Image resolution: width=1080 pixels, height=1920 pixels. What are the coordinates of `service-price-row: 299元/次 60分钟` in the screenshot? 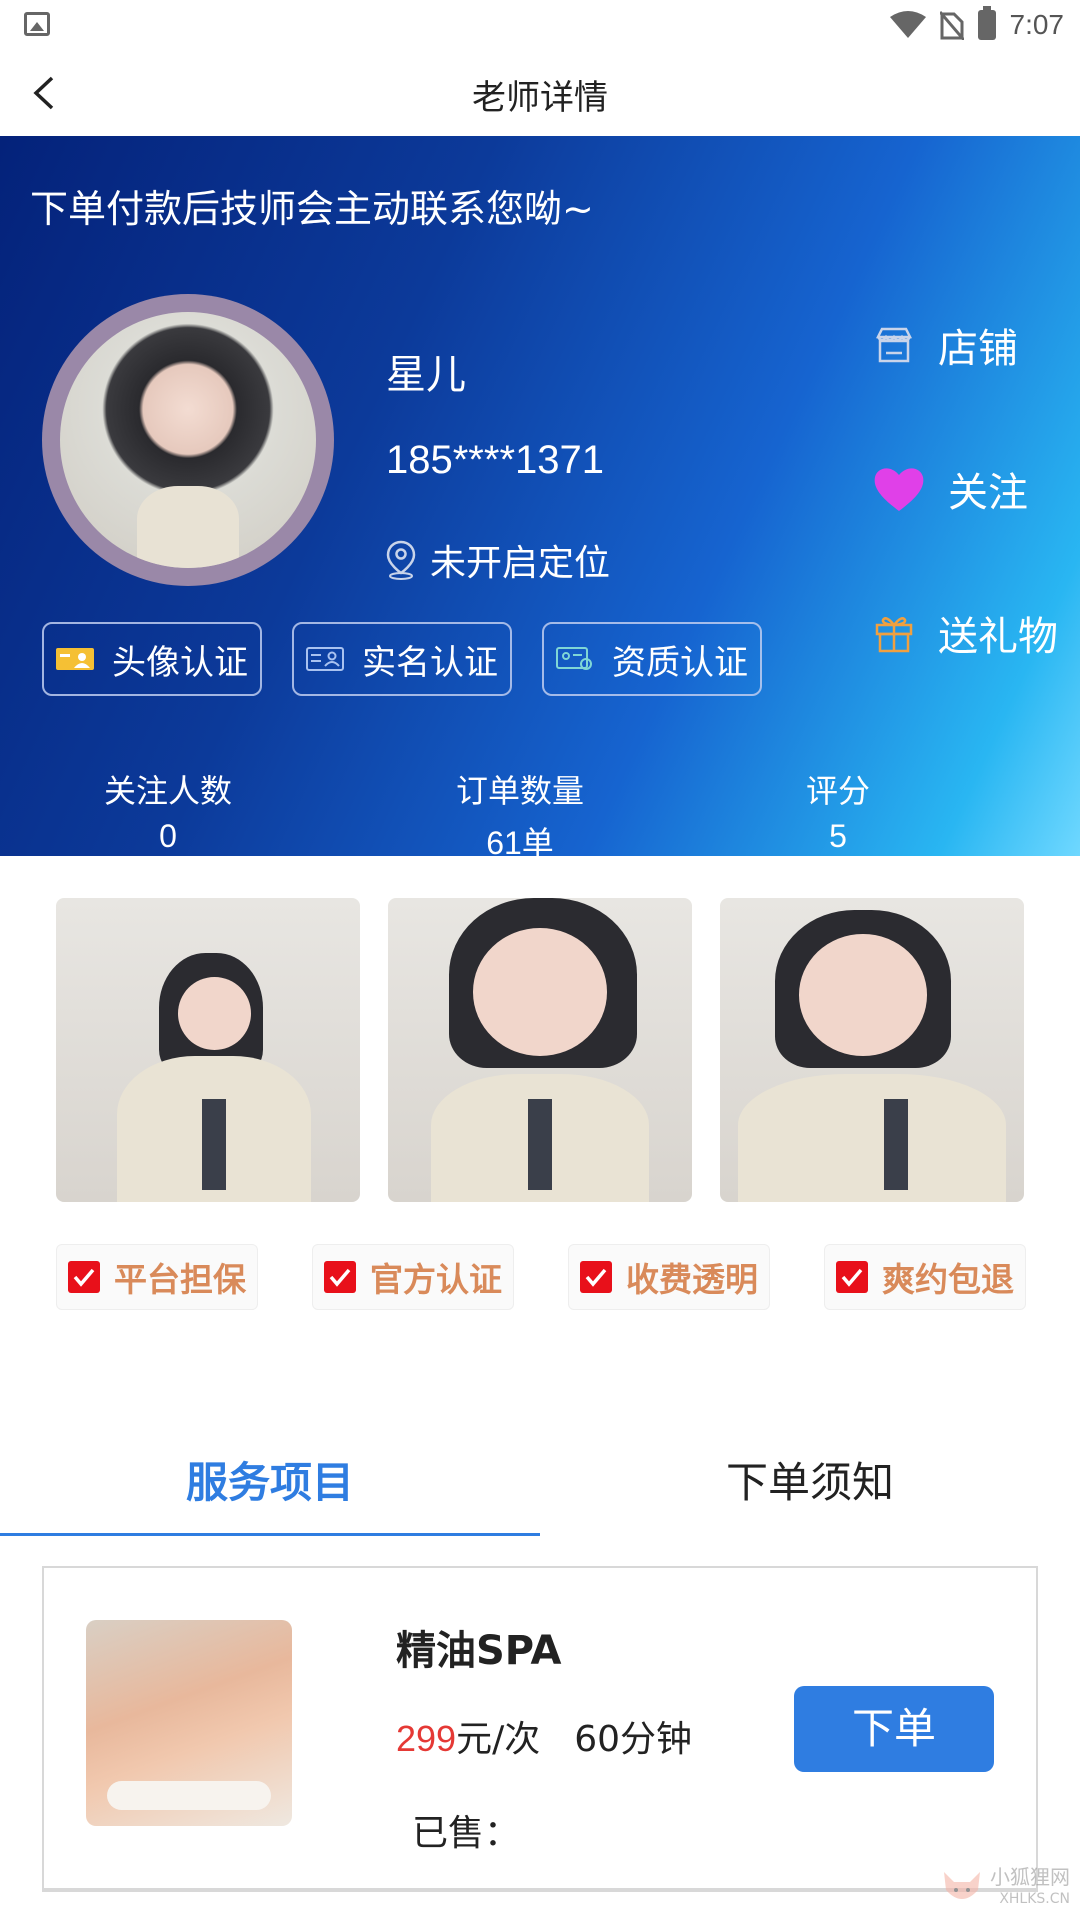 It's located at (544, 1736).